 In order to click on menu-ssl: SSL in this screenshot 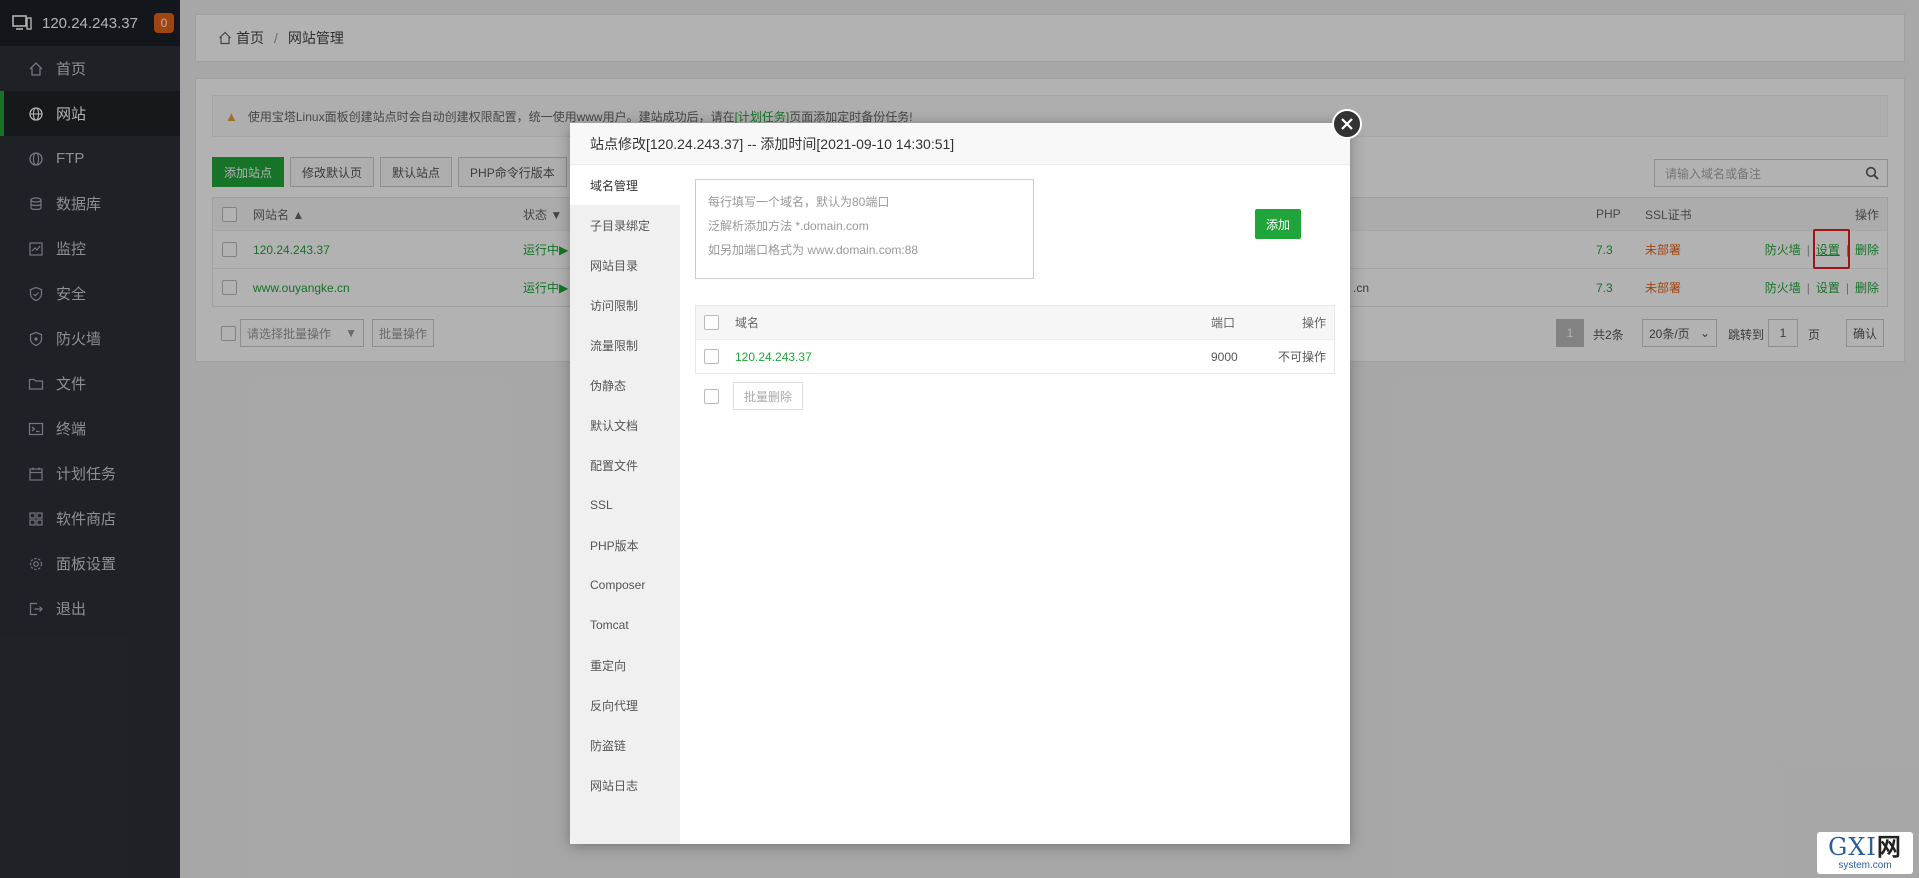, I will do `click(625, 505)`.